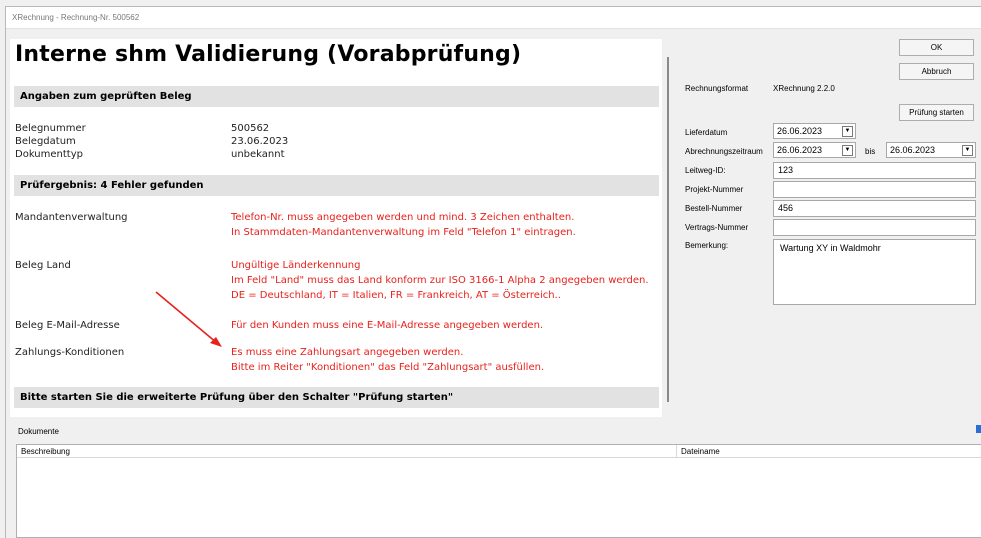 The image size is (981, 538). Describe the element at coordinates (936, 112) in the screenshot. I see `pruefung-starten-button: Prüfung starten` at that location.